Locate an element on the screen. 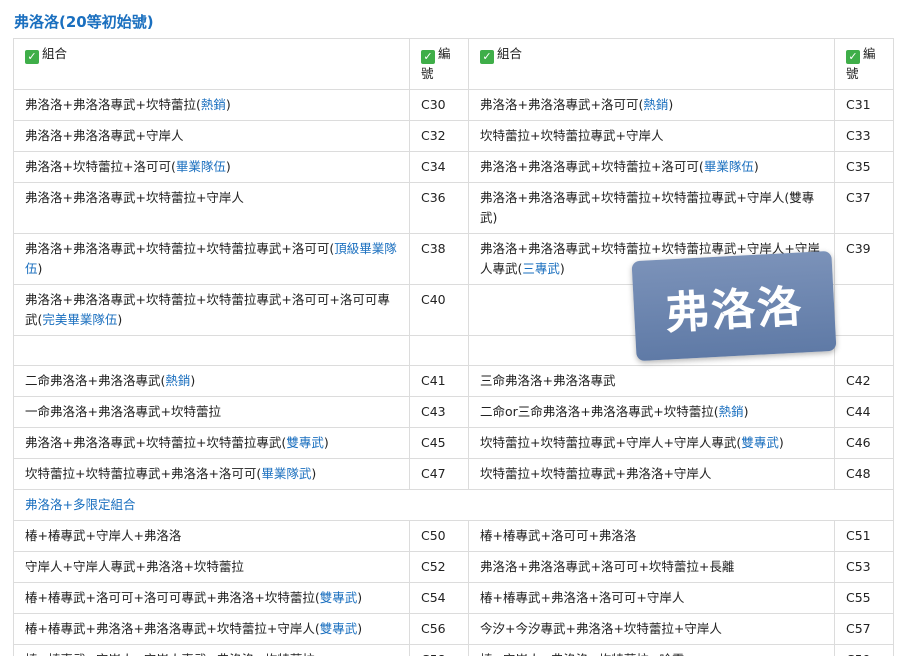  highlight-tag: 三專武 is located at coordinates (541, 268).